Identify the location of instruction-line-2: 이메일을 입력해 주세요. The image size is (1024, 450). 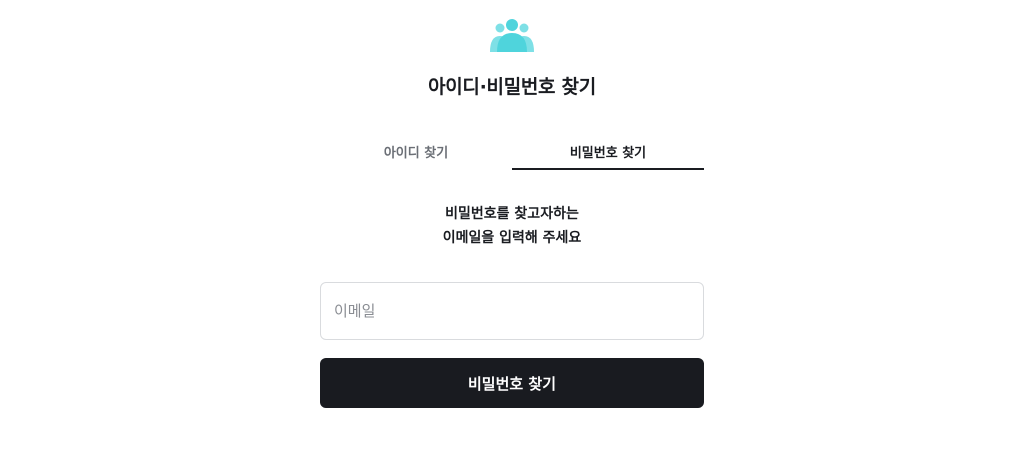
(512, 238).